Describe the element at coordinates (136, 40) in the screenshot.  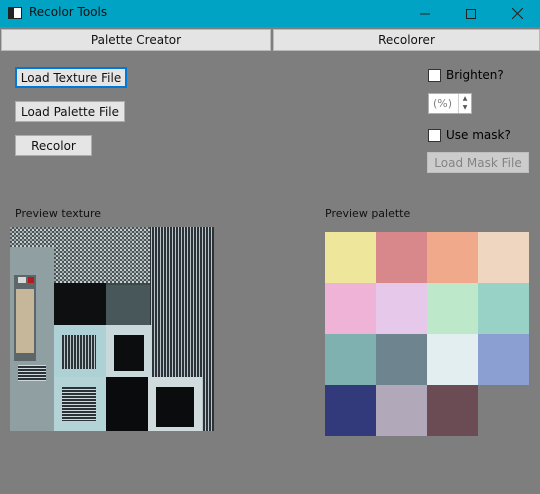
I see `tab-palette-creator: Palette Creator` at that location.